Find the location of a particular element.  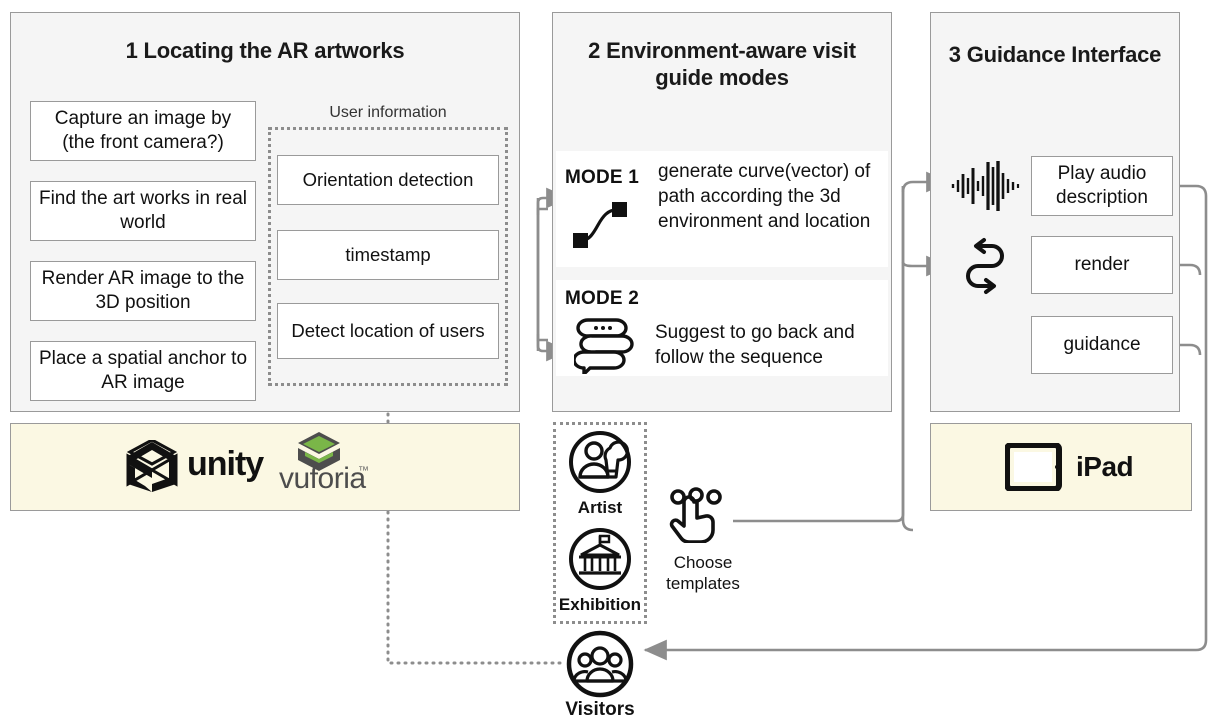

flow-step-3: Render AR image to the 3D position is located at coordinates (143, 291).